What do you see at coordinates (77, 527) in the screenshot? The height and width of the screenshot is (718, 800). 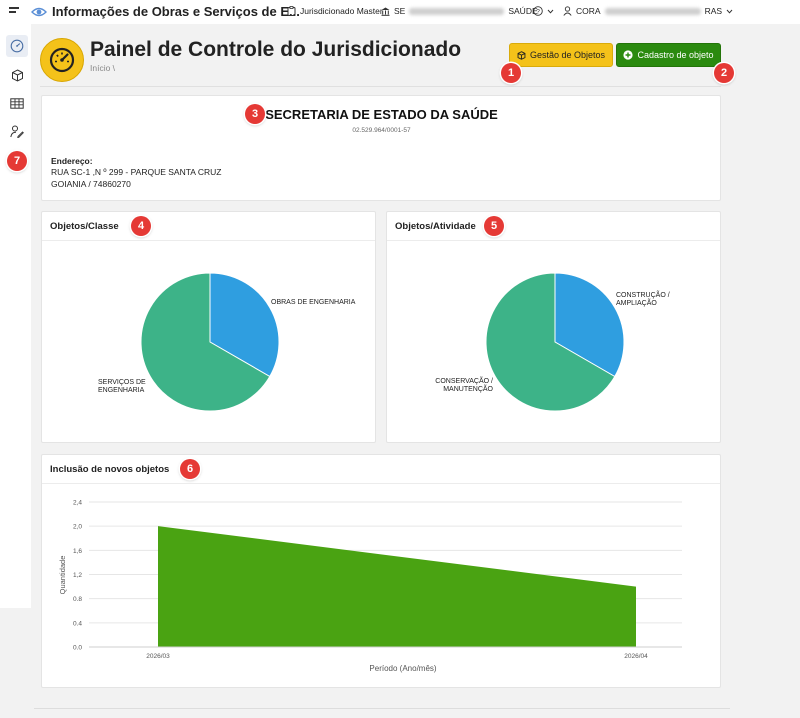 I see `y-tick-label: 2,0` at bounding box center [77, 527].